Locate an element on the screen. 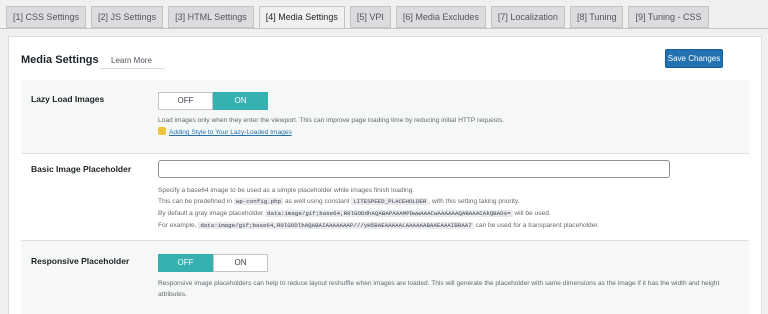  constant-code: LITESPEED_PLACEHOLDER is located at coordinates (390, 201).